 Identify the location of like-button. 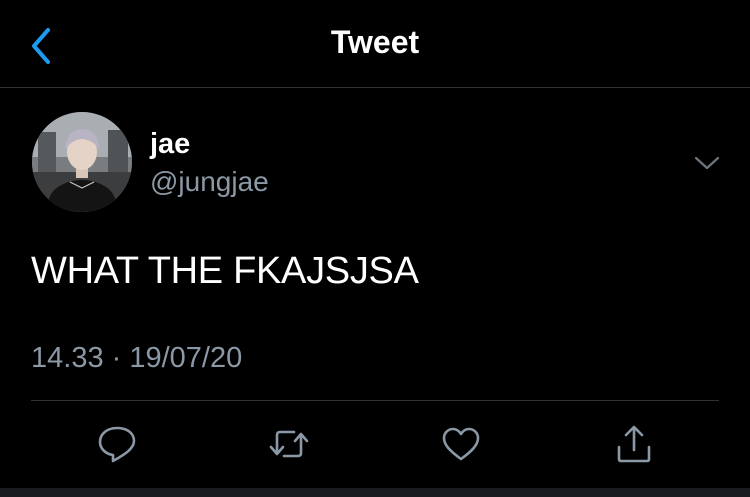
(461, 444).